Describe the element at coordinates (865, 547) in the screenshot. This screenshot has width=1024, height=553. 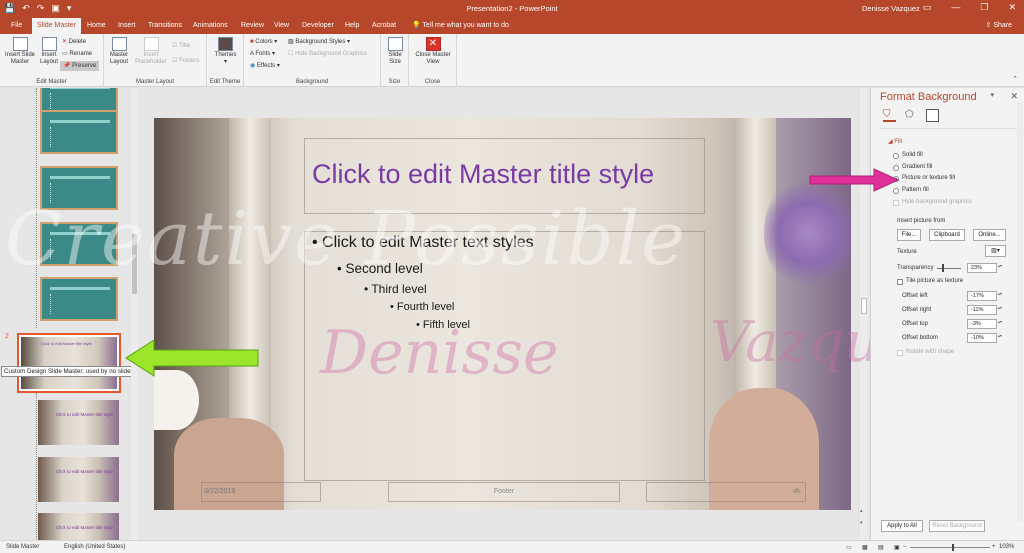
I see `slide-sorter-icon: ▦` at that location.